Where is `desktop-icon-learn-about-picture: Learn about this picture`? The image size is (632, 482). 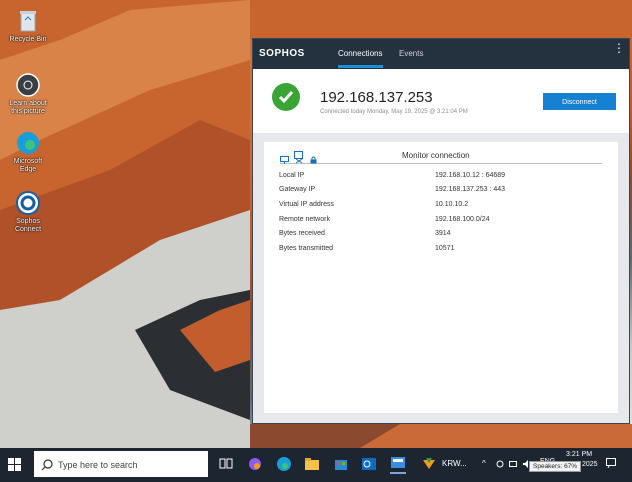 desktop-icon-learn-about-picture: Learn about this picture is located at coordinates (28, 94).